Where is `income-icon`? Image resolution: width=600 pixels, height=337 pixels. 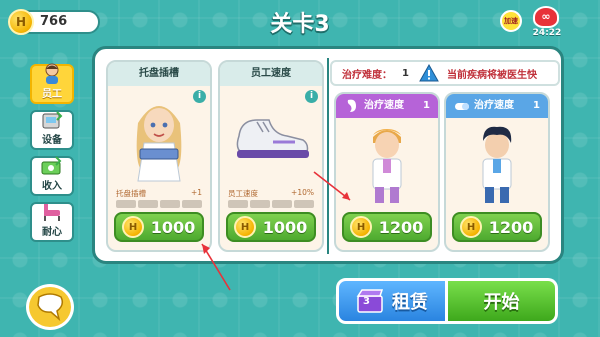
income-icon is located at coordinates (52, 166).